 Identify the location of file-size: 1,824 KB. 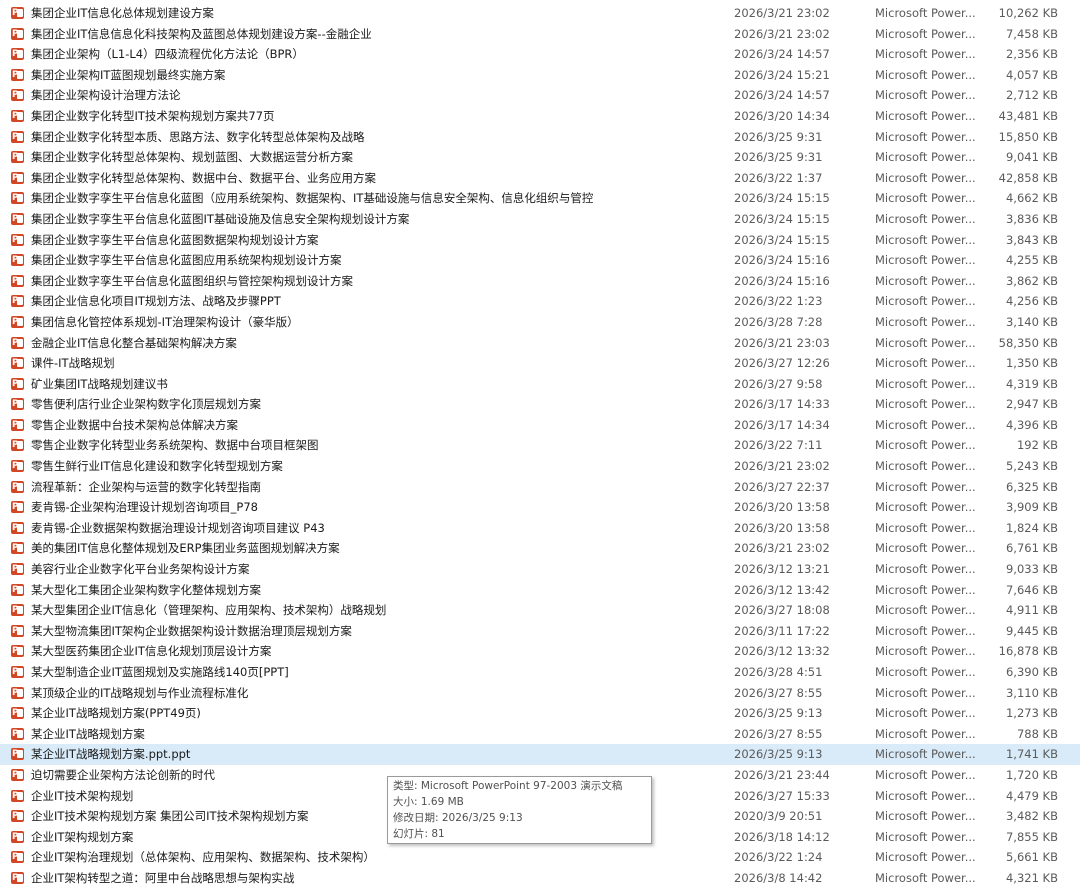
(1031, 527).